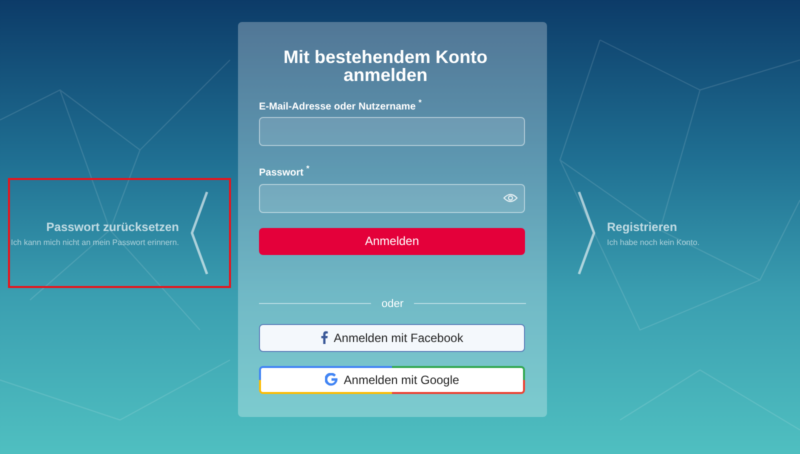  I want to click on eye-icon, so click(510, 197).